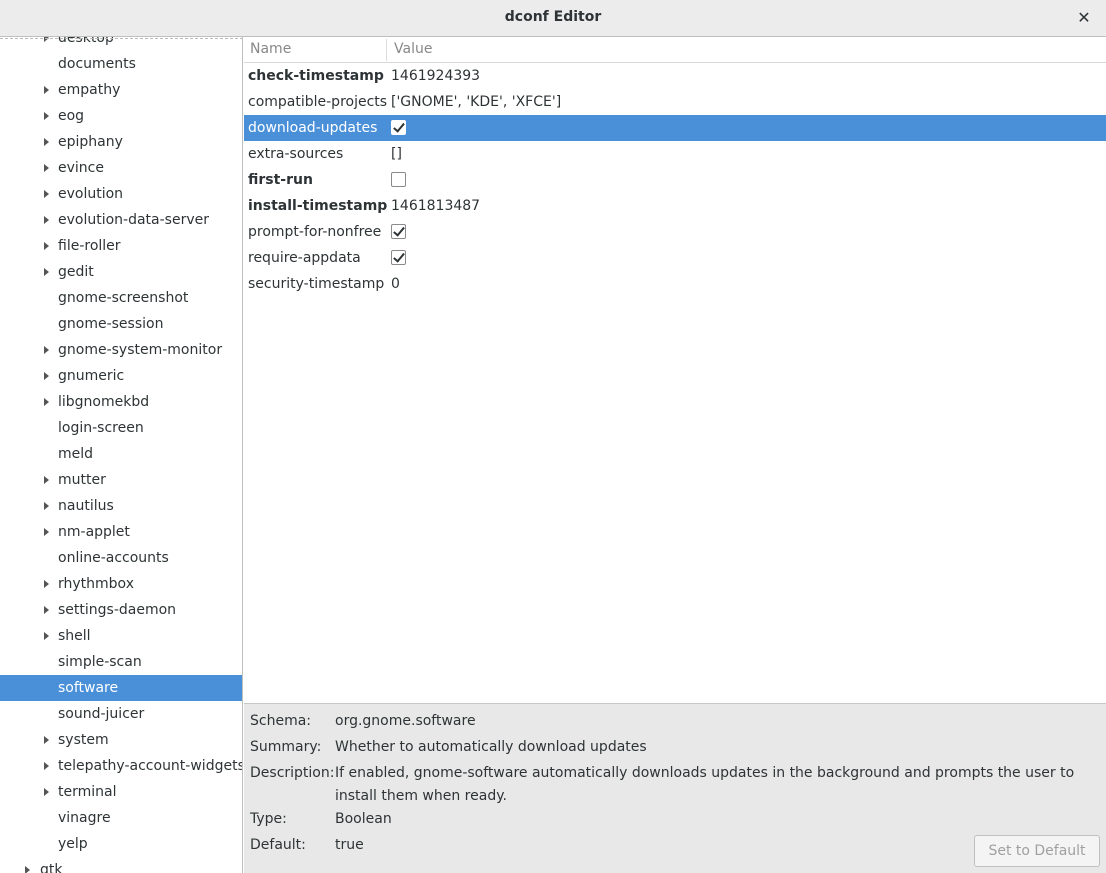  Describe the element at coordinates (675, 258) in the screenshot. I see `key-row: require-appdata` at that location.